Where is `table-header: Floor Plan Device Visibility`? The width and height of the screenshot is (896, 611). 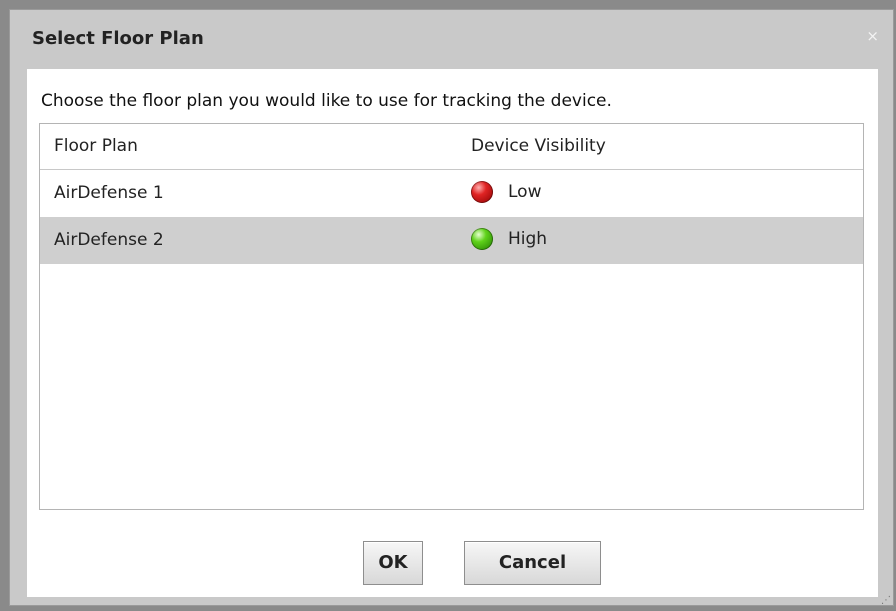
table-header: Floor Plan Device Visibility is located at coordinates (451, 147).